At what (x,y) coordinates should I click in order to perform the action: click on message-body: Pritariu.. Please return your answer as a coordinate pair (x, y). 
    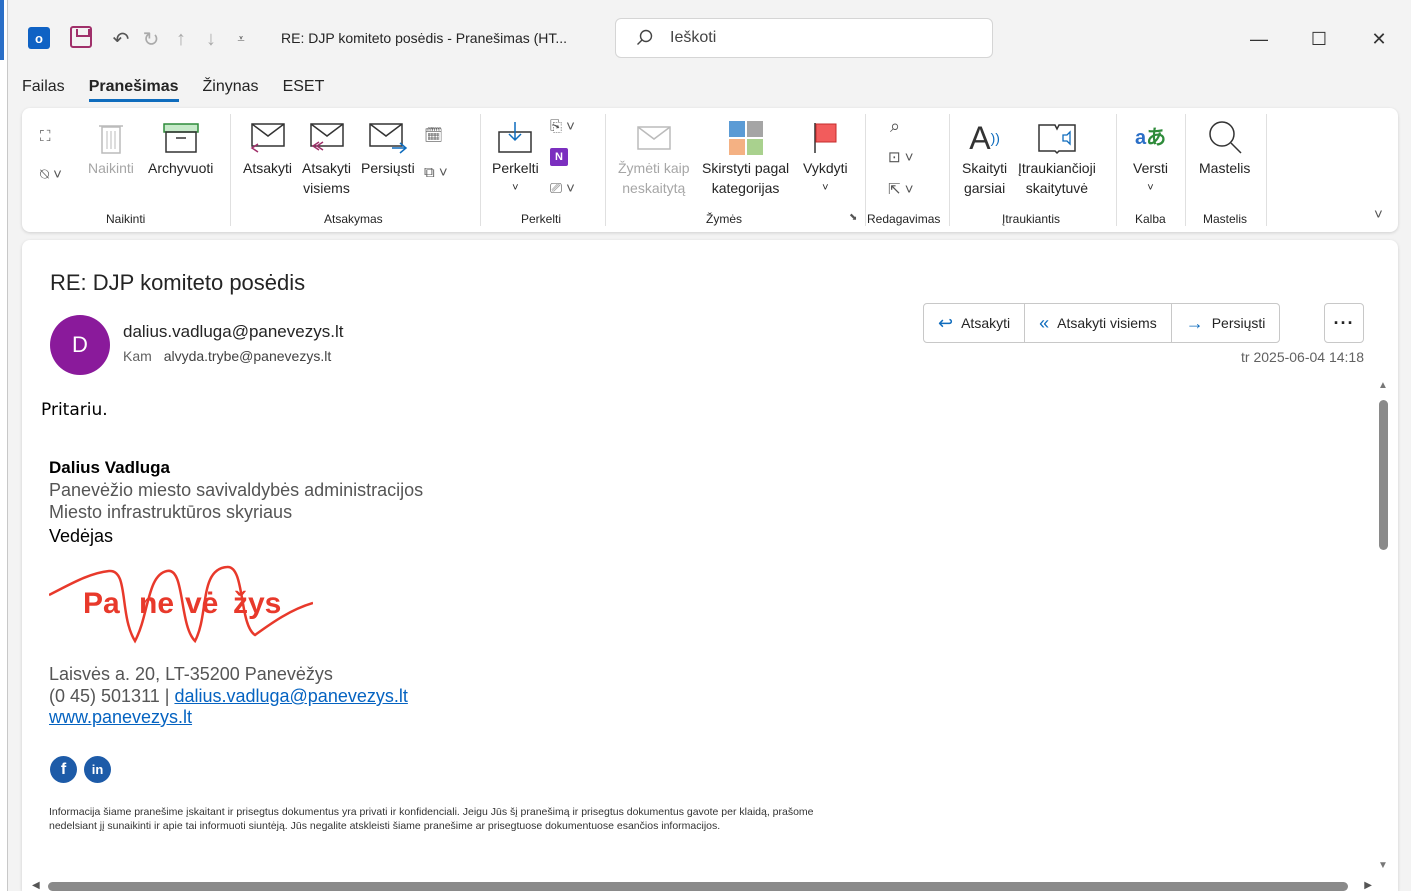
    Looking at the image, I should click on (74, 410).